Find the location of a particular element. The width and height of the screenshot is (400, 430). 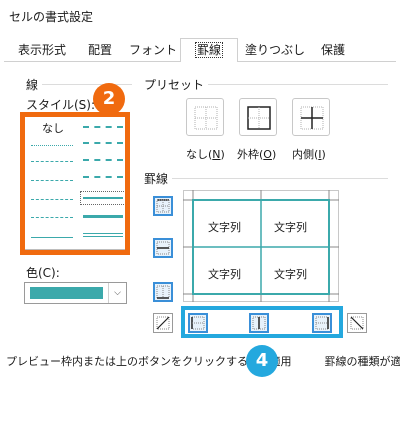

preset-none-button is located at coordinates (205, 117).